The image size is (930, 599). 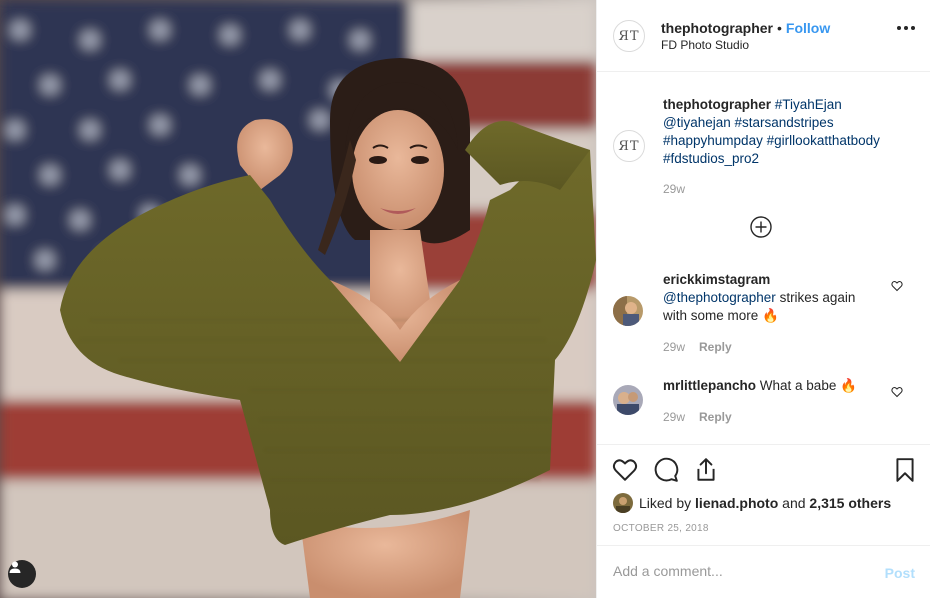 I want to click on bookmark-icon, so click(x=905, y=470).